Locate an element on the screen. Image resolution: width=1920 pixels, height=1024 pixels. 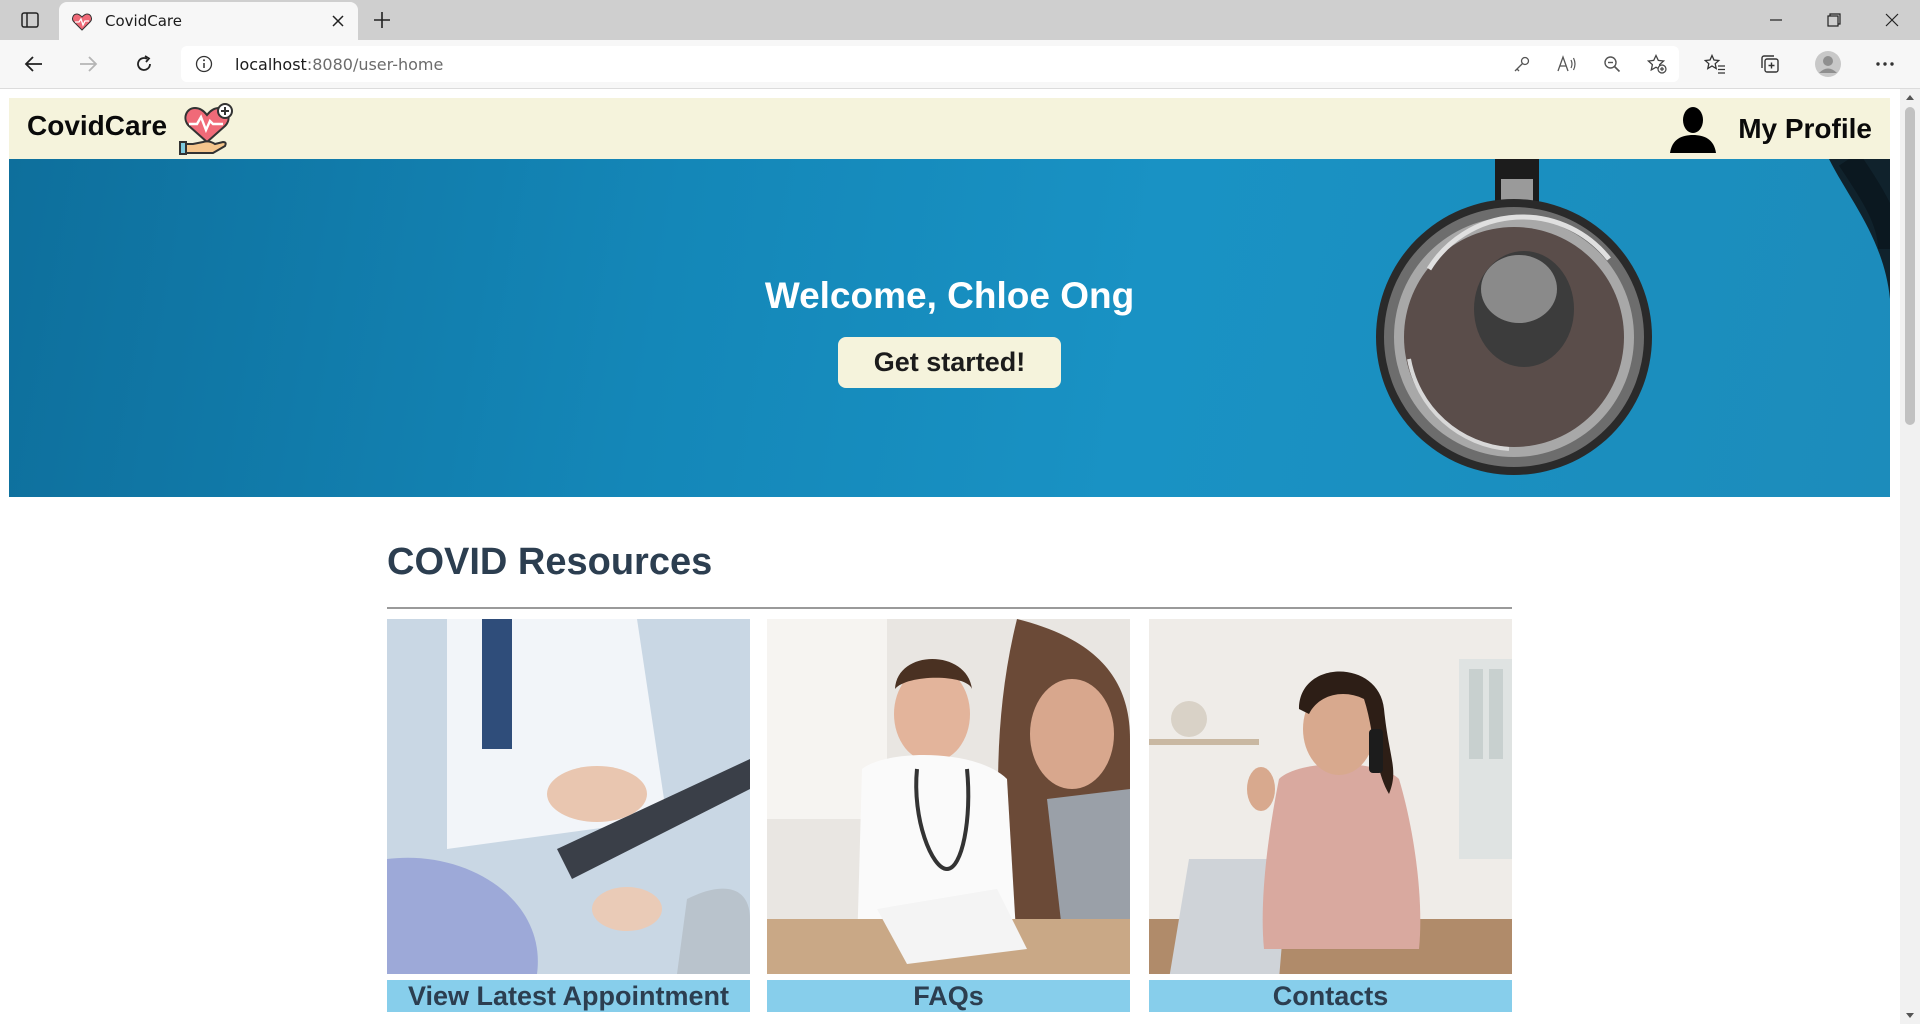
brand-name: CovidCare is located at coordinates (97, 126).